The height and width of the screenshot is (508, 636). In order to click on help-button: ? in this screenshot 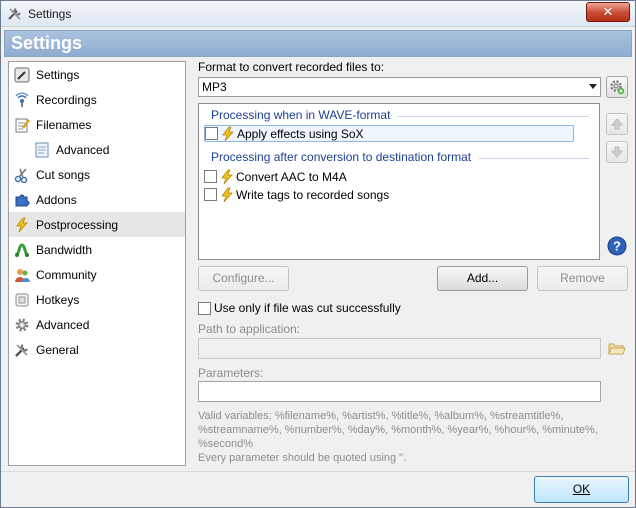, I will do `click(617, 246)`.